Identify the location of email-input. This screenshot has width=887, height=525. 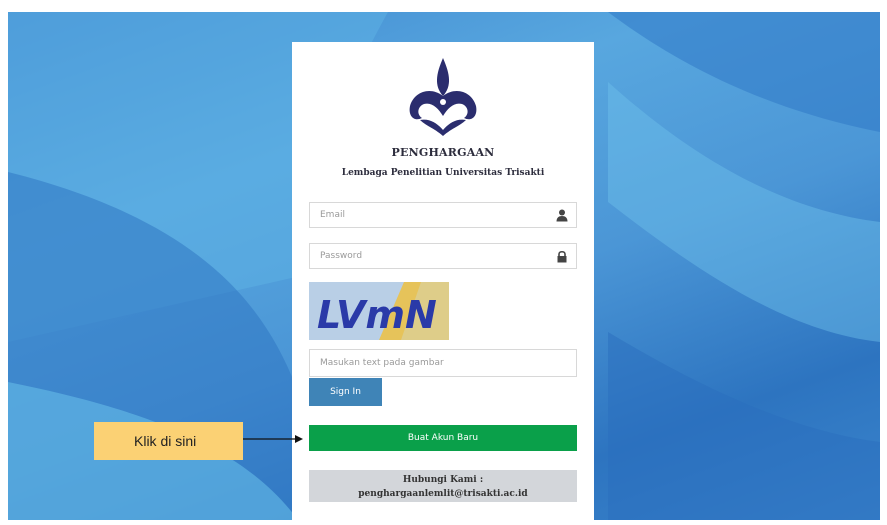
(430, 215).